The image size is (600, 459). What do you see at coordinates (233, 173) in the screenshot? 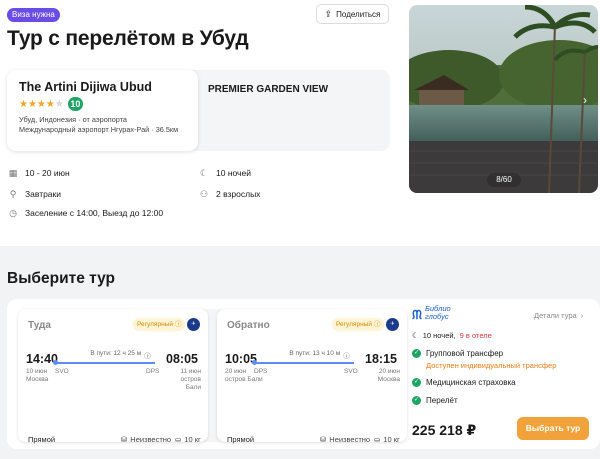
I see `nights-value: 10 ночей` at bounding box center [233, 173].